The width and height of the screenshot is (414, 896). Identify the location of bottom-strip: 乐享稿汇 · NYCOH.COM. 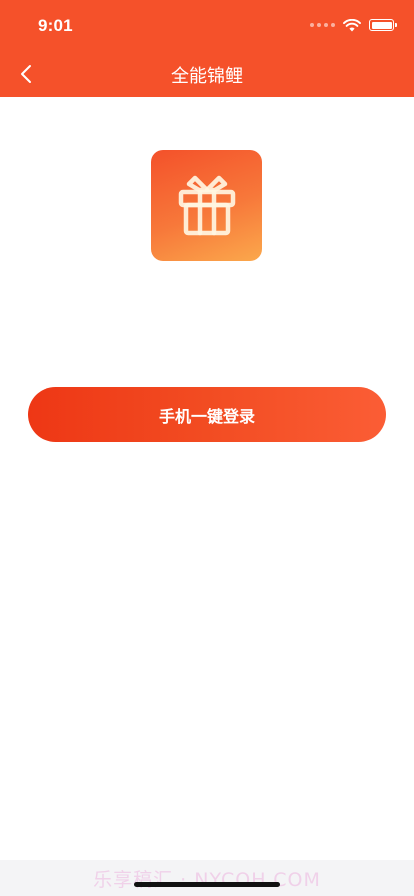
(207, 878).